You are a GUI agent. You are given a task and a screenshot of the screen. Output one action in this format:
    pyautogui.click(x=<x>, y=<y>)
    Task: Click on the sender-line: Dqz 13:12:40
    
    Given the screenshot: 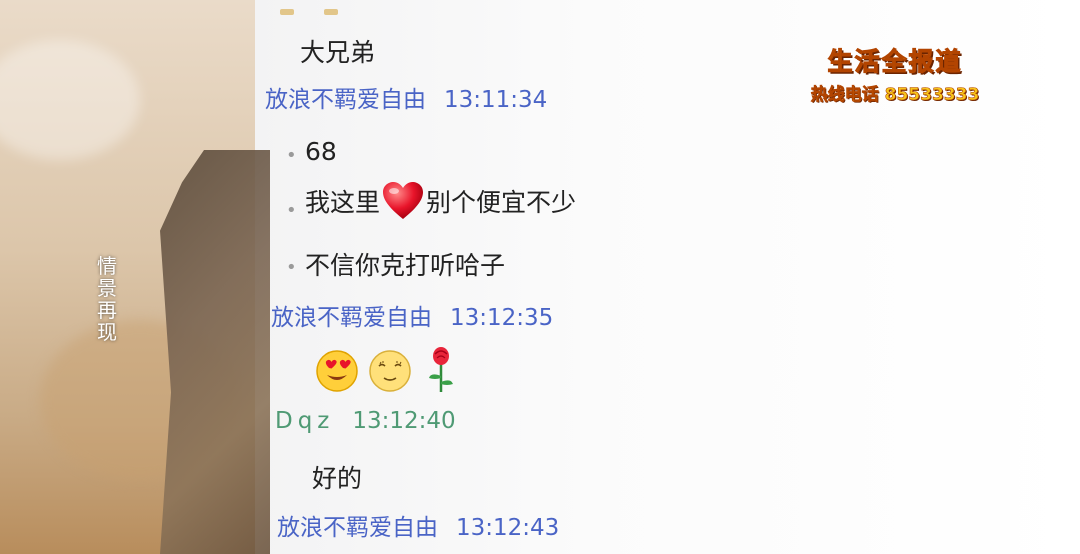 What is the action you would take?
    pyautogui.click(x=365, y=421)
    